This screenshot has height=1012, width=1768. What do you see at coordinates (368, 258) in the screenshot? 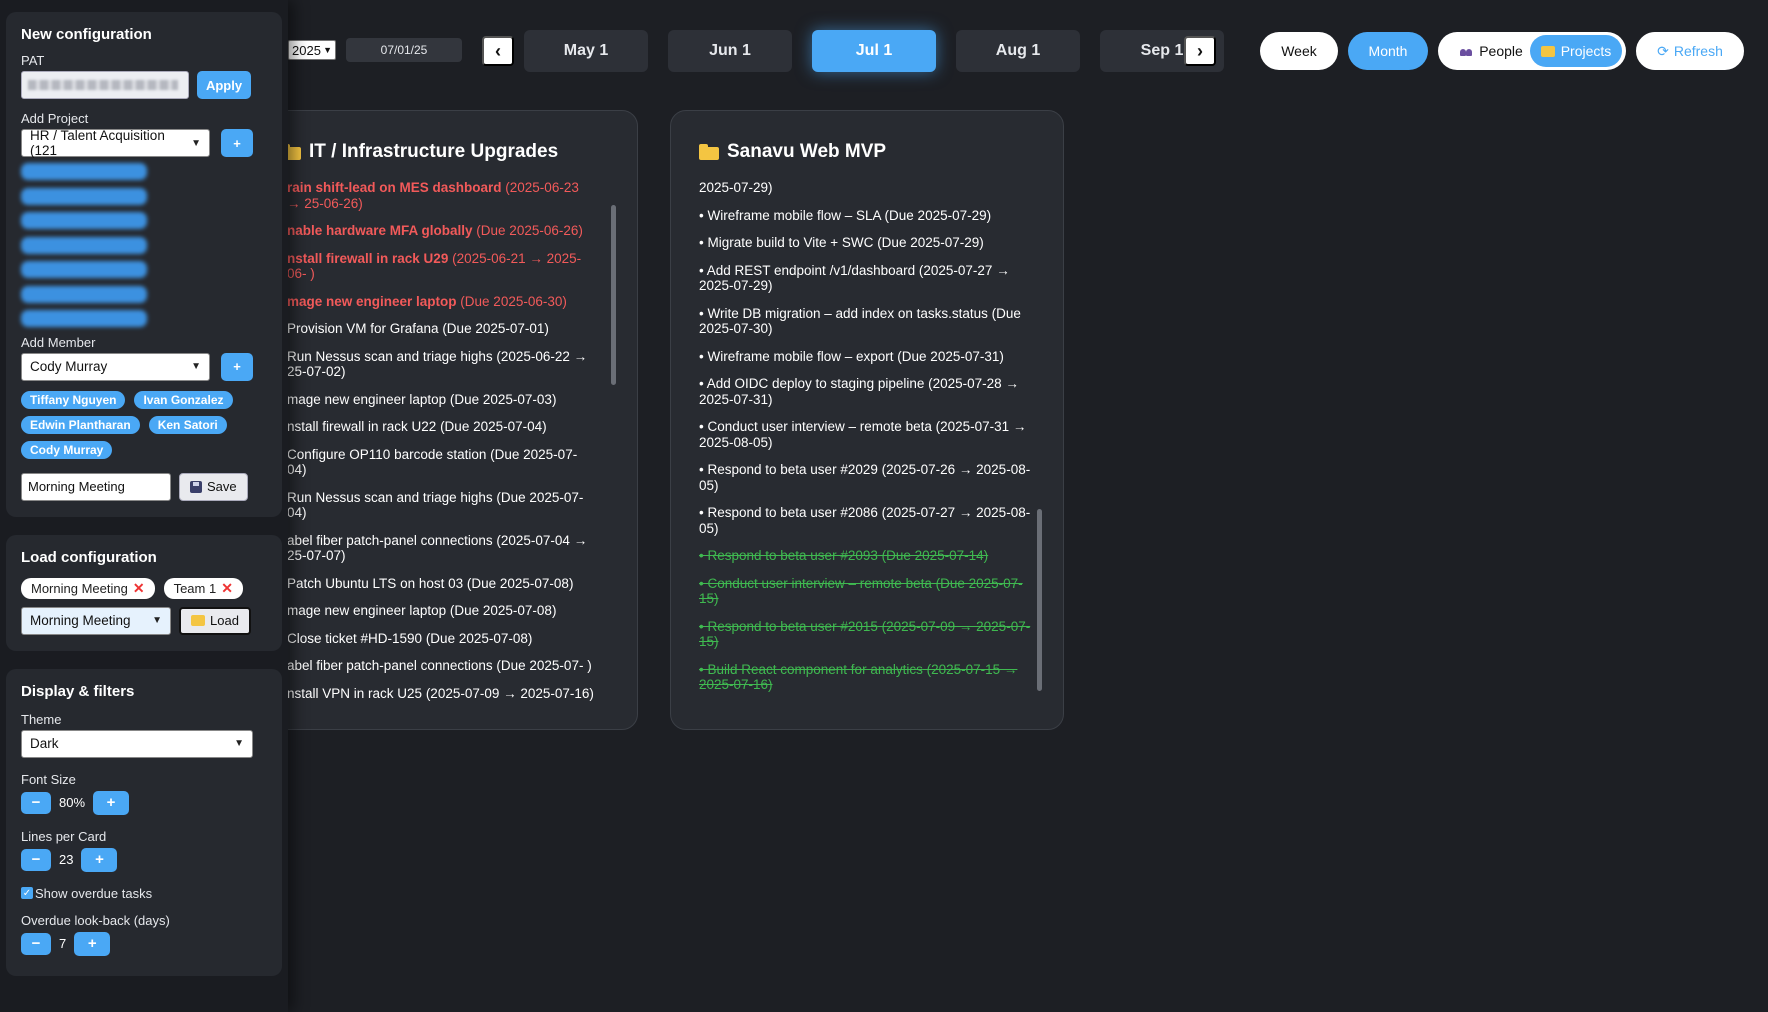
I see `task-title: nstall firewall in rack U29` at bounding box center [368, 258].